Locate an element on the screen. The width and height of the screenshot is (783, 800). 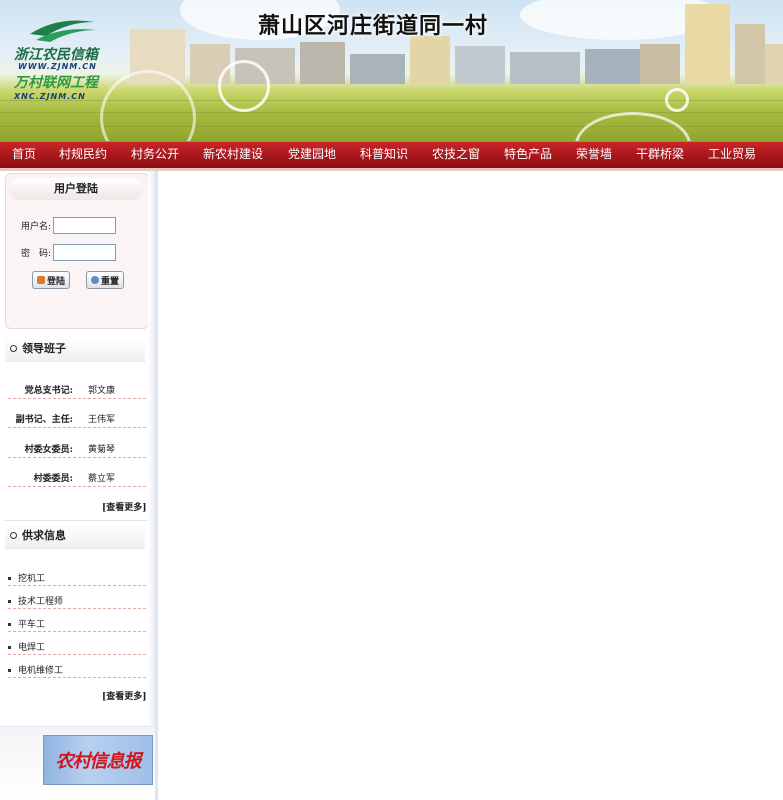
nav-item-industry-trade: 工业贸易 is located at coordinates (732, 153).